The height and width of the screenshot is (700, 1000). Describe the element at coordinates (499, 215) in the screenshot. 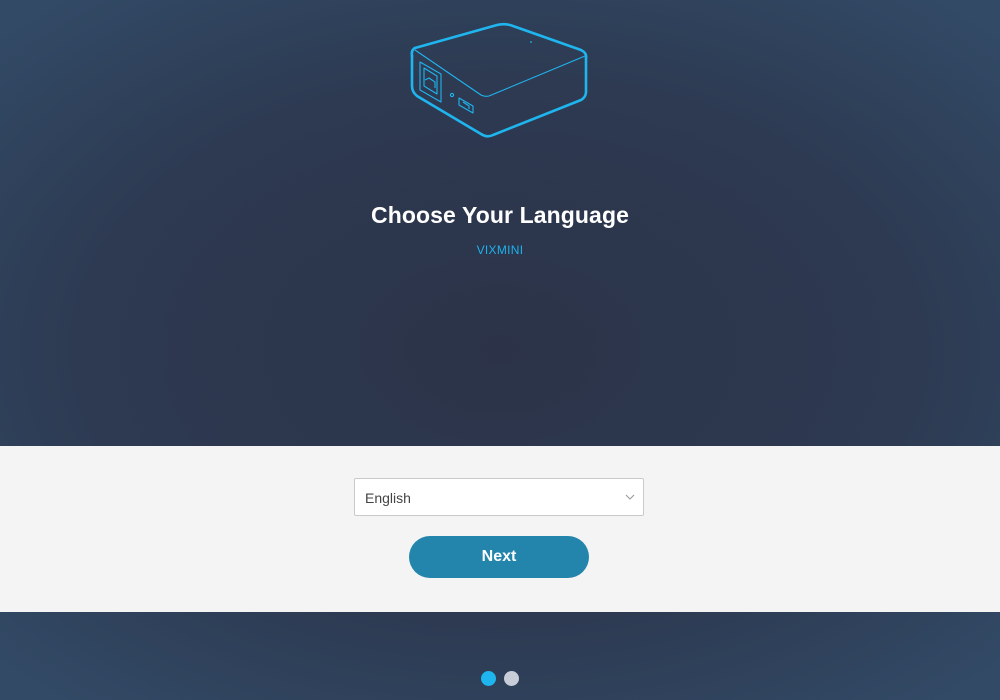

I see `page-title: Choose Your Language` at that location.